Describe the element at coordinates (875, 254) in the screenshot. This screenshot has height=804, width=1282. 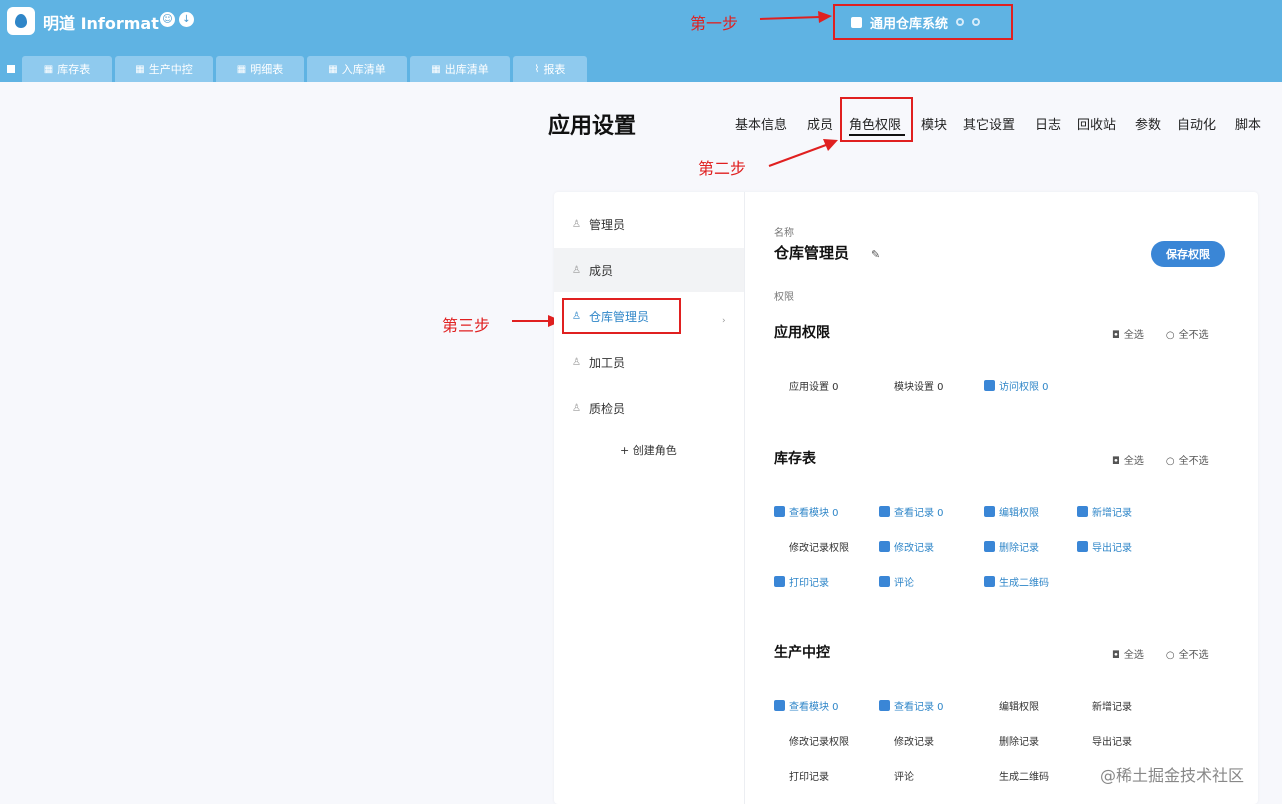
I see `edit-icon: ✎` at that location.